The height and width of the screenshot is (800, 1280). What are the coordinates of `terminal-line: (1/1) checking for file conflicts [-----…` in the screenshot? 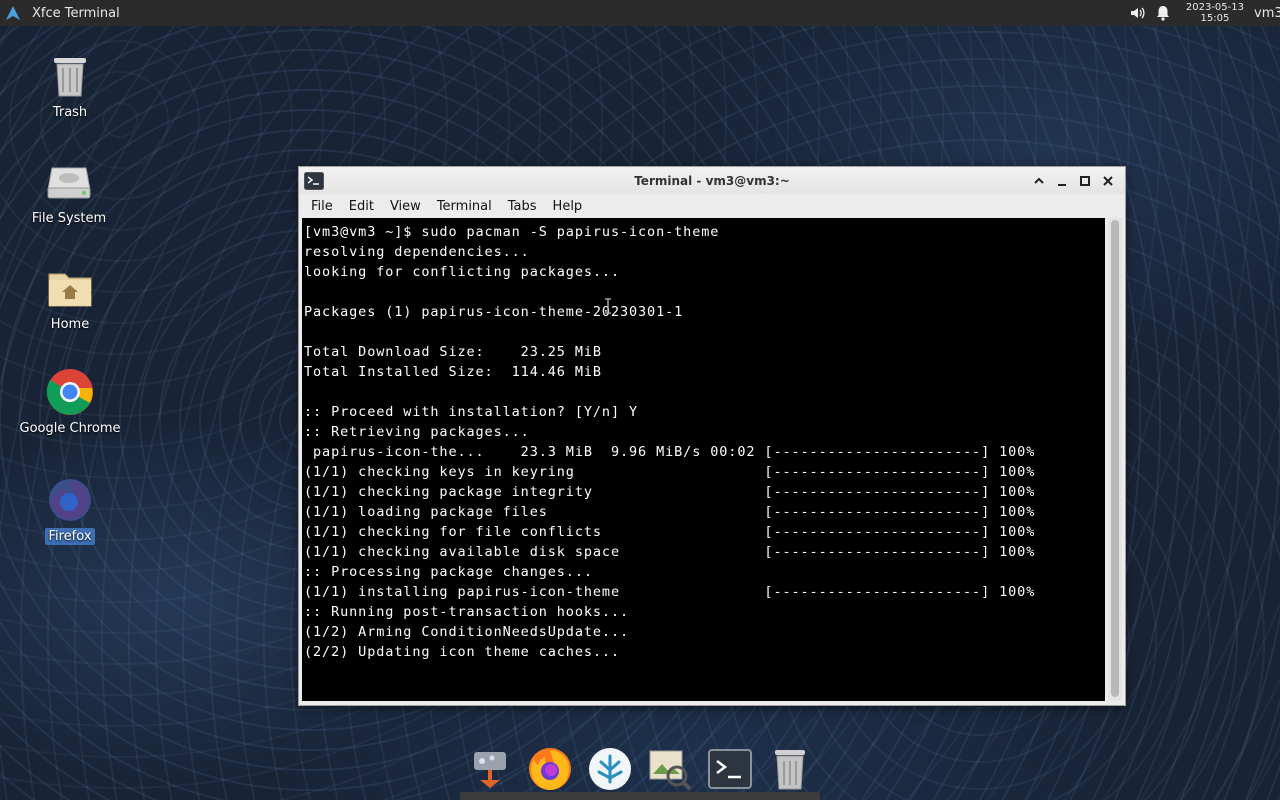 It's located at (670, 532).